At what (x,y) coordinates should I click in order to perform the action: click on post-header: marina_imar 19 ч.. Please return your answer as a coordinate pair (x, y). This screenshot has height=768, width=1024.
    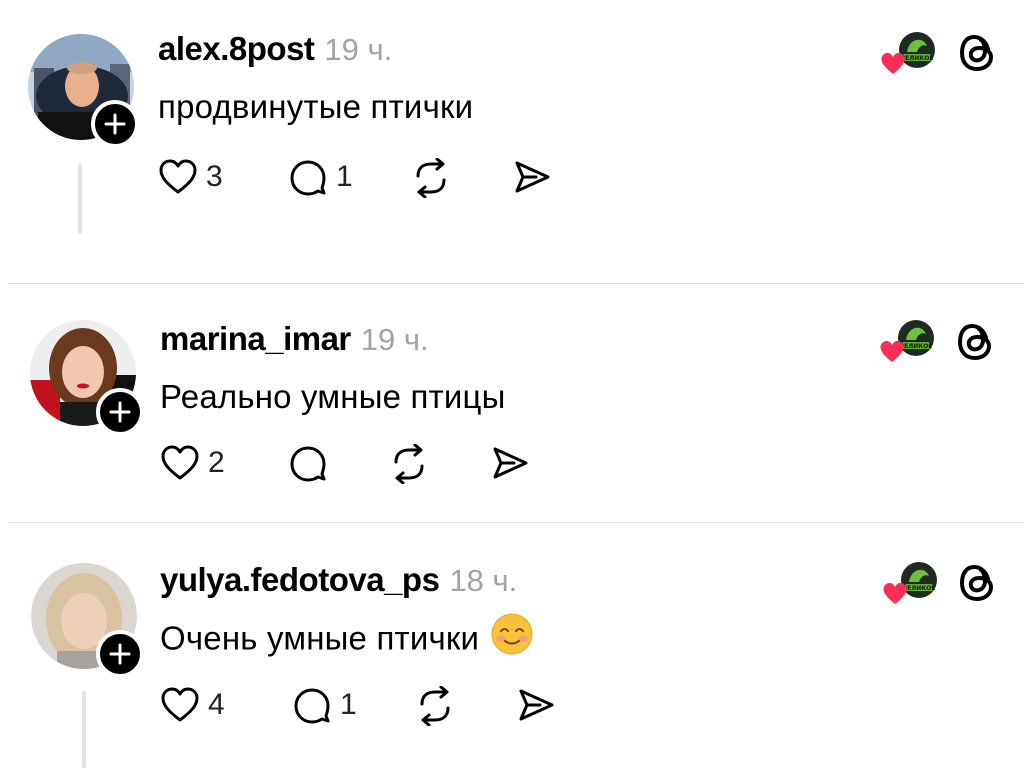
    Looking at the image, I should click on (294, 339).